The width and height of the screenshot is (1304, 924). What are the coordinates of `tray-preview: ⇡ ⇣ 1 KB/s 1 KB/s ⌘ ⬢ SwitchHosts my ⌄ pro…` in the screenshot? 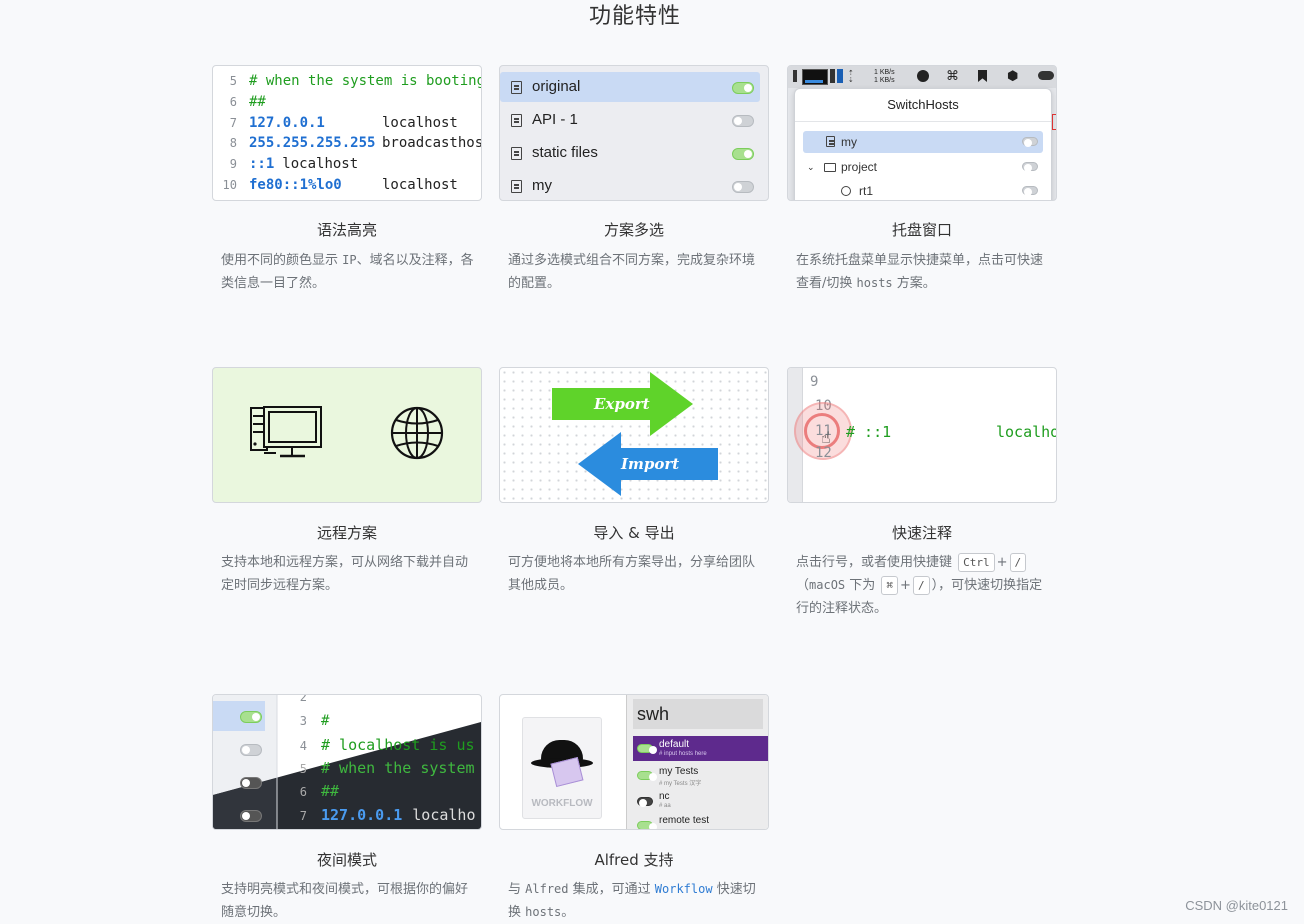 It's located at (922, 133).